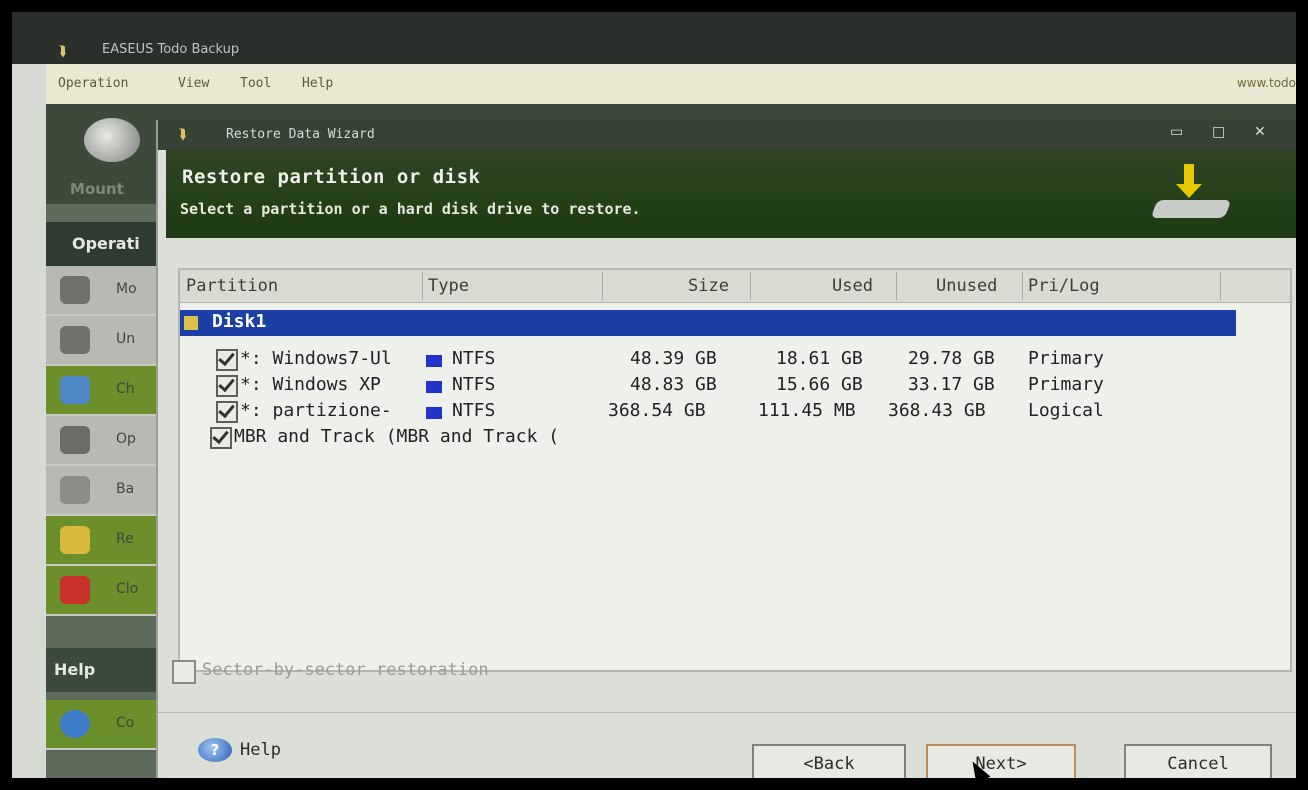 The height and width of the screenshot is (790, 1308). What do you see at coordinates (951, 384) in the screenshot?
I see `partition-unused: 33.17 GB` at bounding box center [951, 384].